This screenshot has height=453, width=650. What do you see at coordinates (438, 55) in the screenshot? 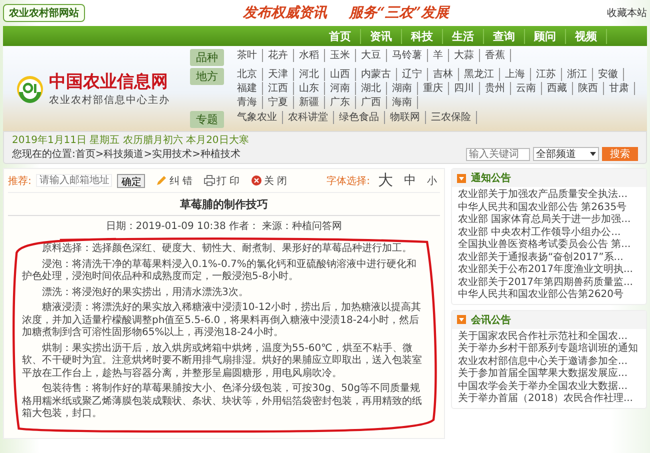
I see `category-link: 羊` at bounding box center [438, 55].